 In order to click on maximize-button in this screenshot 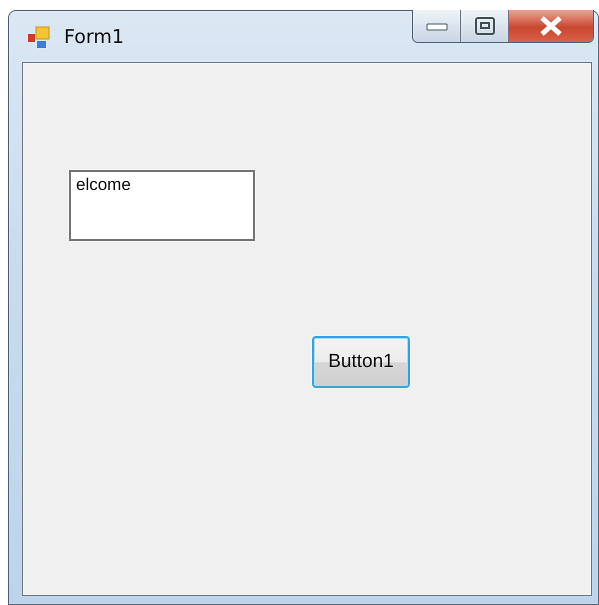, I will do `click(485, 26)`.